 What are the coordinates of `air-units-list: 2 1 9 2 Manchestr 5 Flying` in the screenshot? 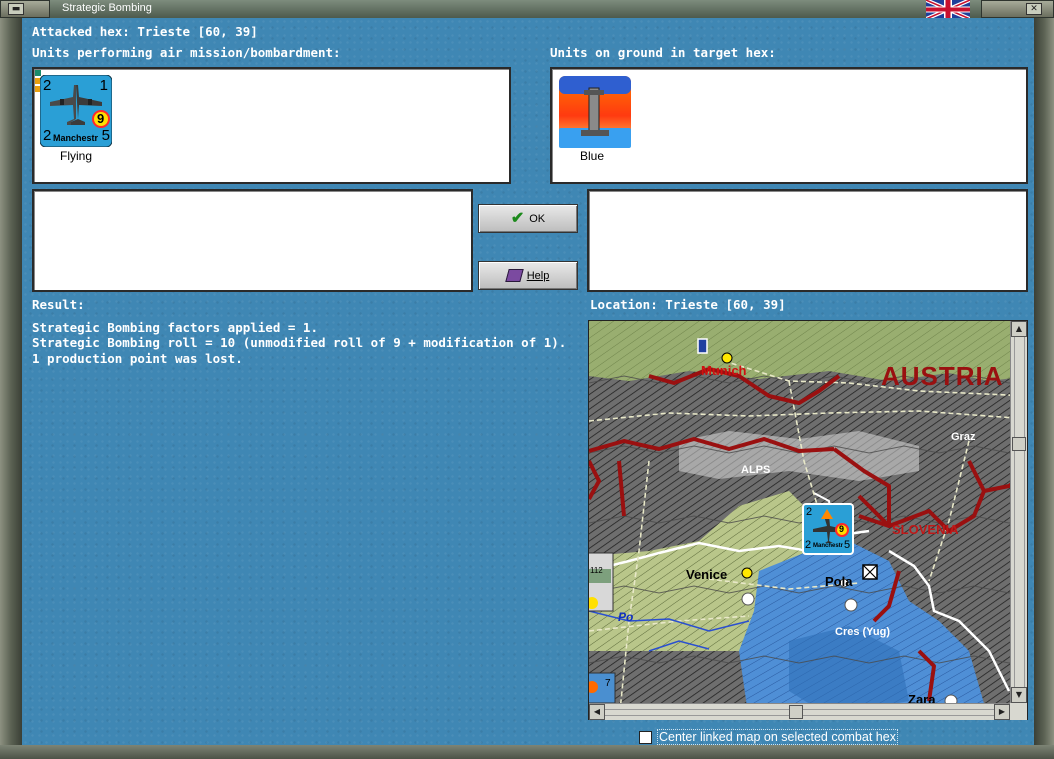 It's located at (271, 125).